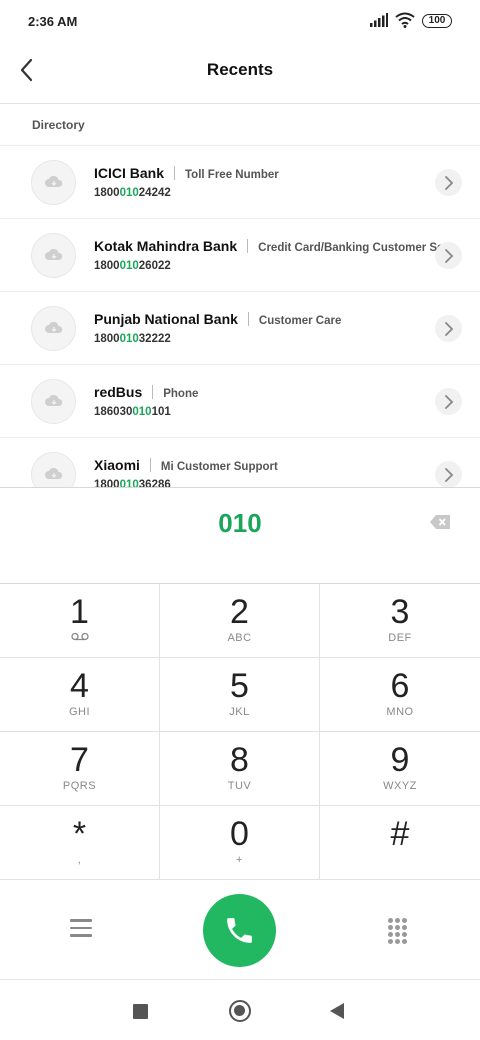 The width and height of the screenshot is (480, 1040). What do you see at coordinates (400, 760) in the screenshot?
I see `key-digit: 9` at bounding box center [400, 760].